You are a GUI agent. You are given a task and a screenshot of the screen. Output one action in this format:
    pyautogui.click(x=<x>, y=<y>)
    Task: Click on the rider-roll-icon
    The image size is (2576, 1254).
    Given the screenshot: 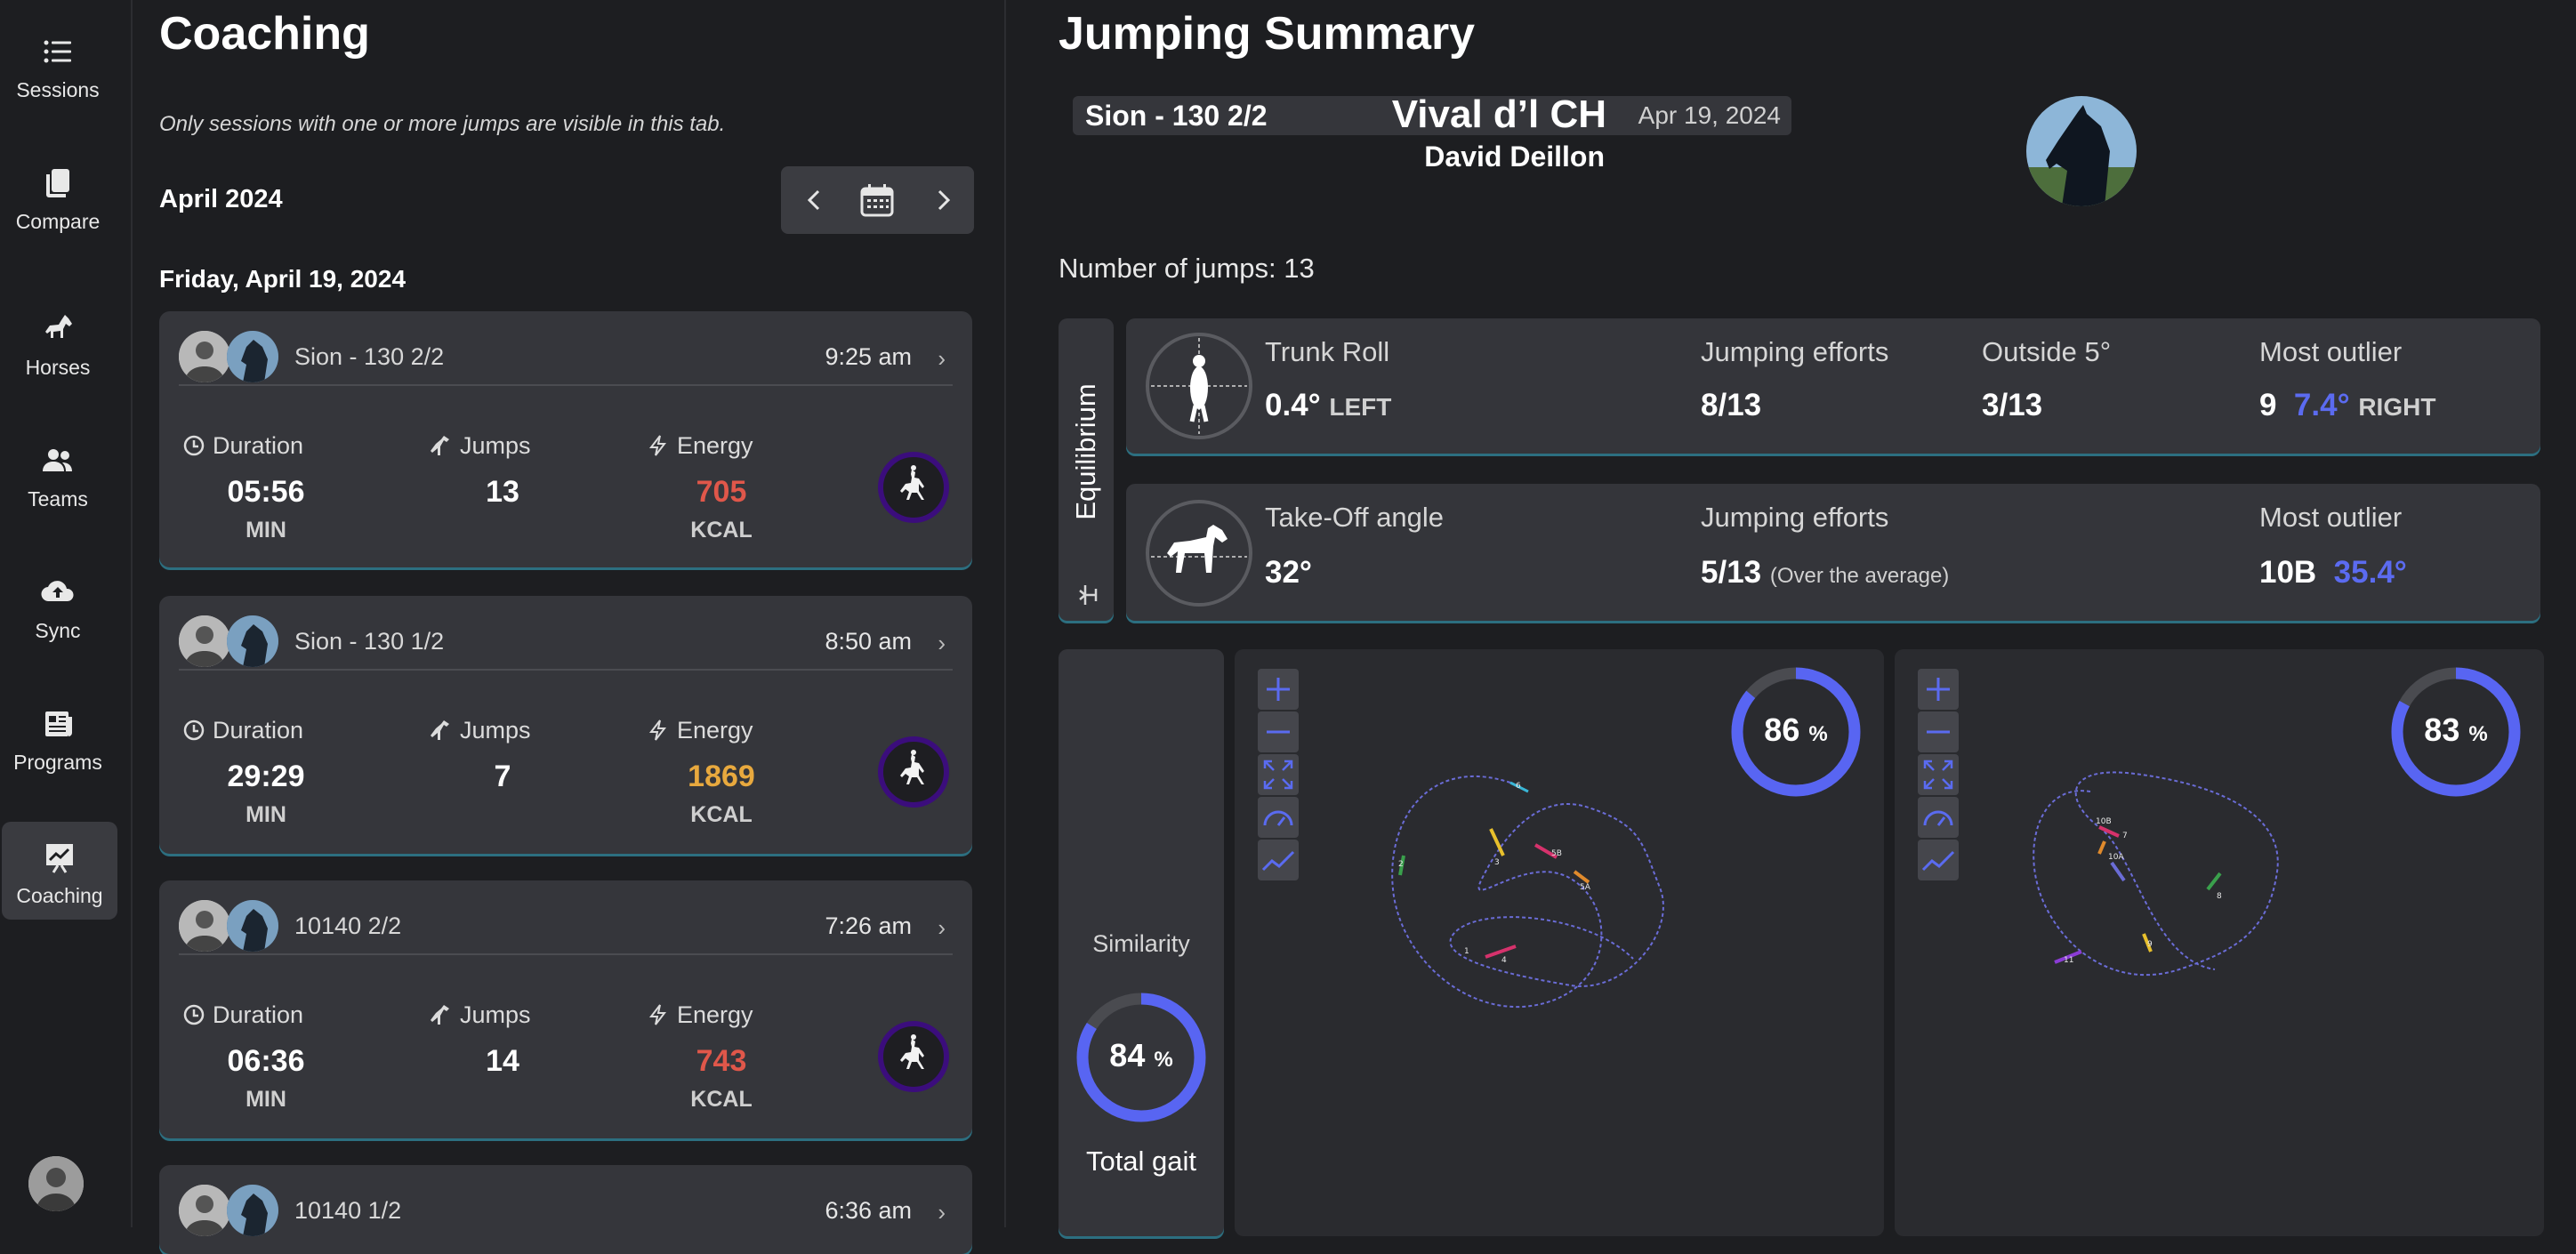 What is the action you would take?
    pyautogui.click(x=1199, y=386)
    